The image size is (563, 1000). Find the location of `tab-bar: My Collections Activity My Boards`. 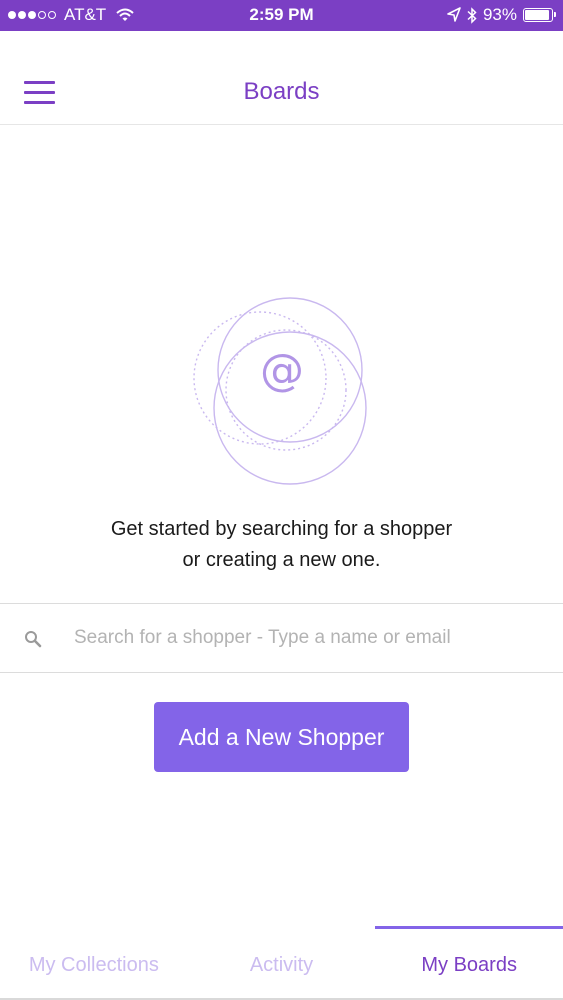

tab-bar: My Collections Activity My Boards is located at coordinates (281, 963).